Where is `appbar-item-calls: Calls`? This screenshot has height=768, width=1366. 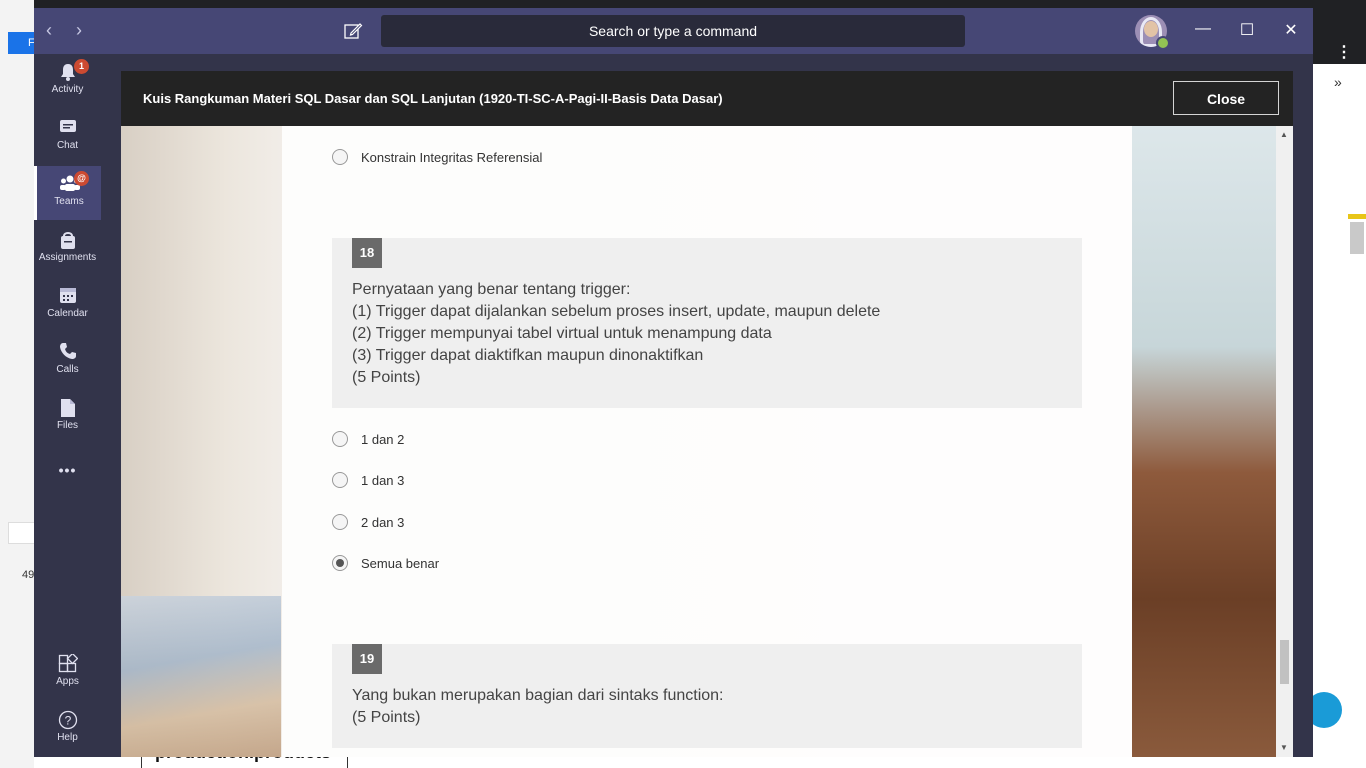
appbar-item-calls: Calls is located at coordinates (67, 361).